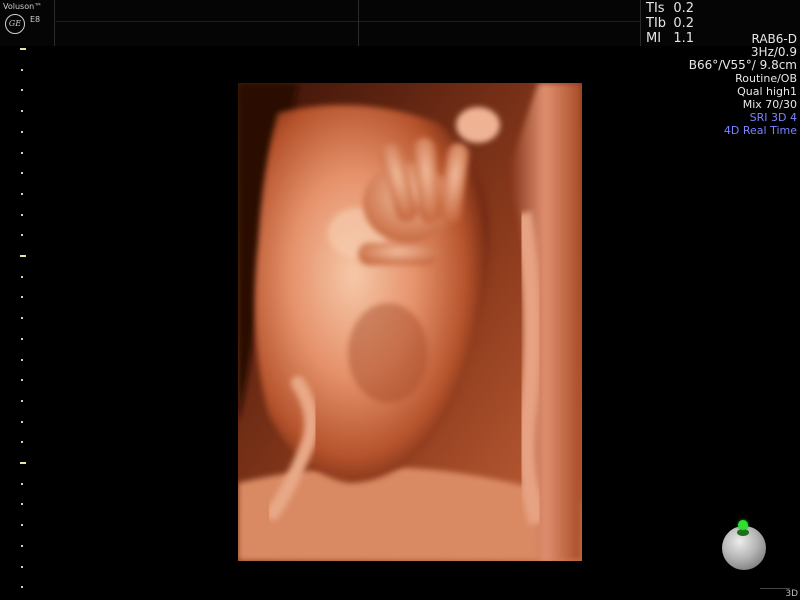 This screenshot has width=800, height=600. Describe the element at coordinates (773, 117) in the screenshot. I see `sri-setting: SRI 3D 4` at that location.